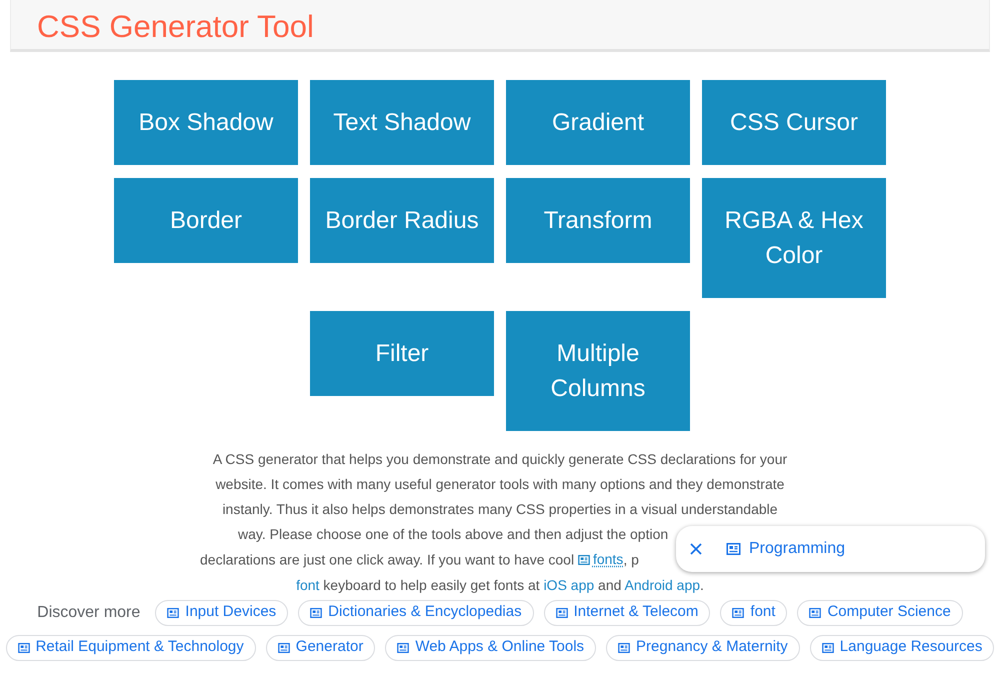 Image resolution: width=1000 pixels, height=700 pixels. I want to click on tool-button: Filter, so click(402, 353).